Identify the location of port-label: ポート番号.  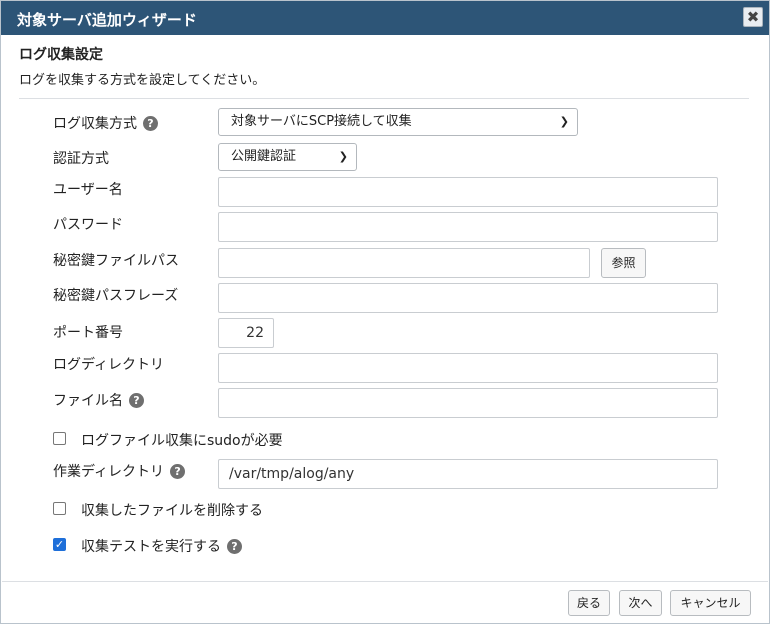
(88, 333).